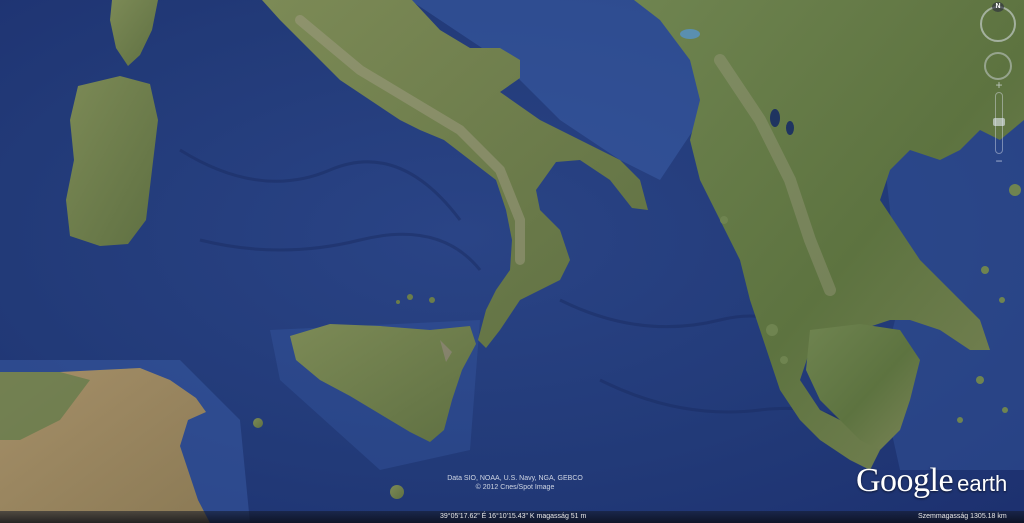 Image resolution: width=1024 pixels, height=523 pixels. What do you see at coordinates (784, 360) in the screenshot?
I see `zakynthos` at bounding box center [784, 360].